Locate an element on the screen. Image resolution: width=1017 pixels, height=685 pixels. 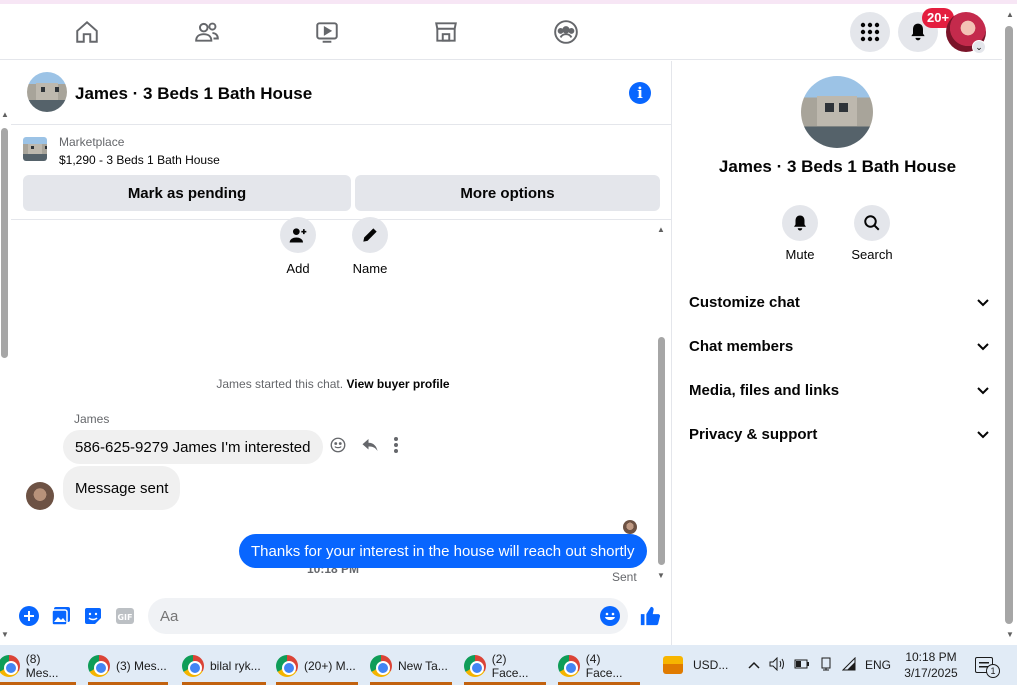
home-icon is located at coordinates (87, 32).